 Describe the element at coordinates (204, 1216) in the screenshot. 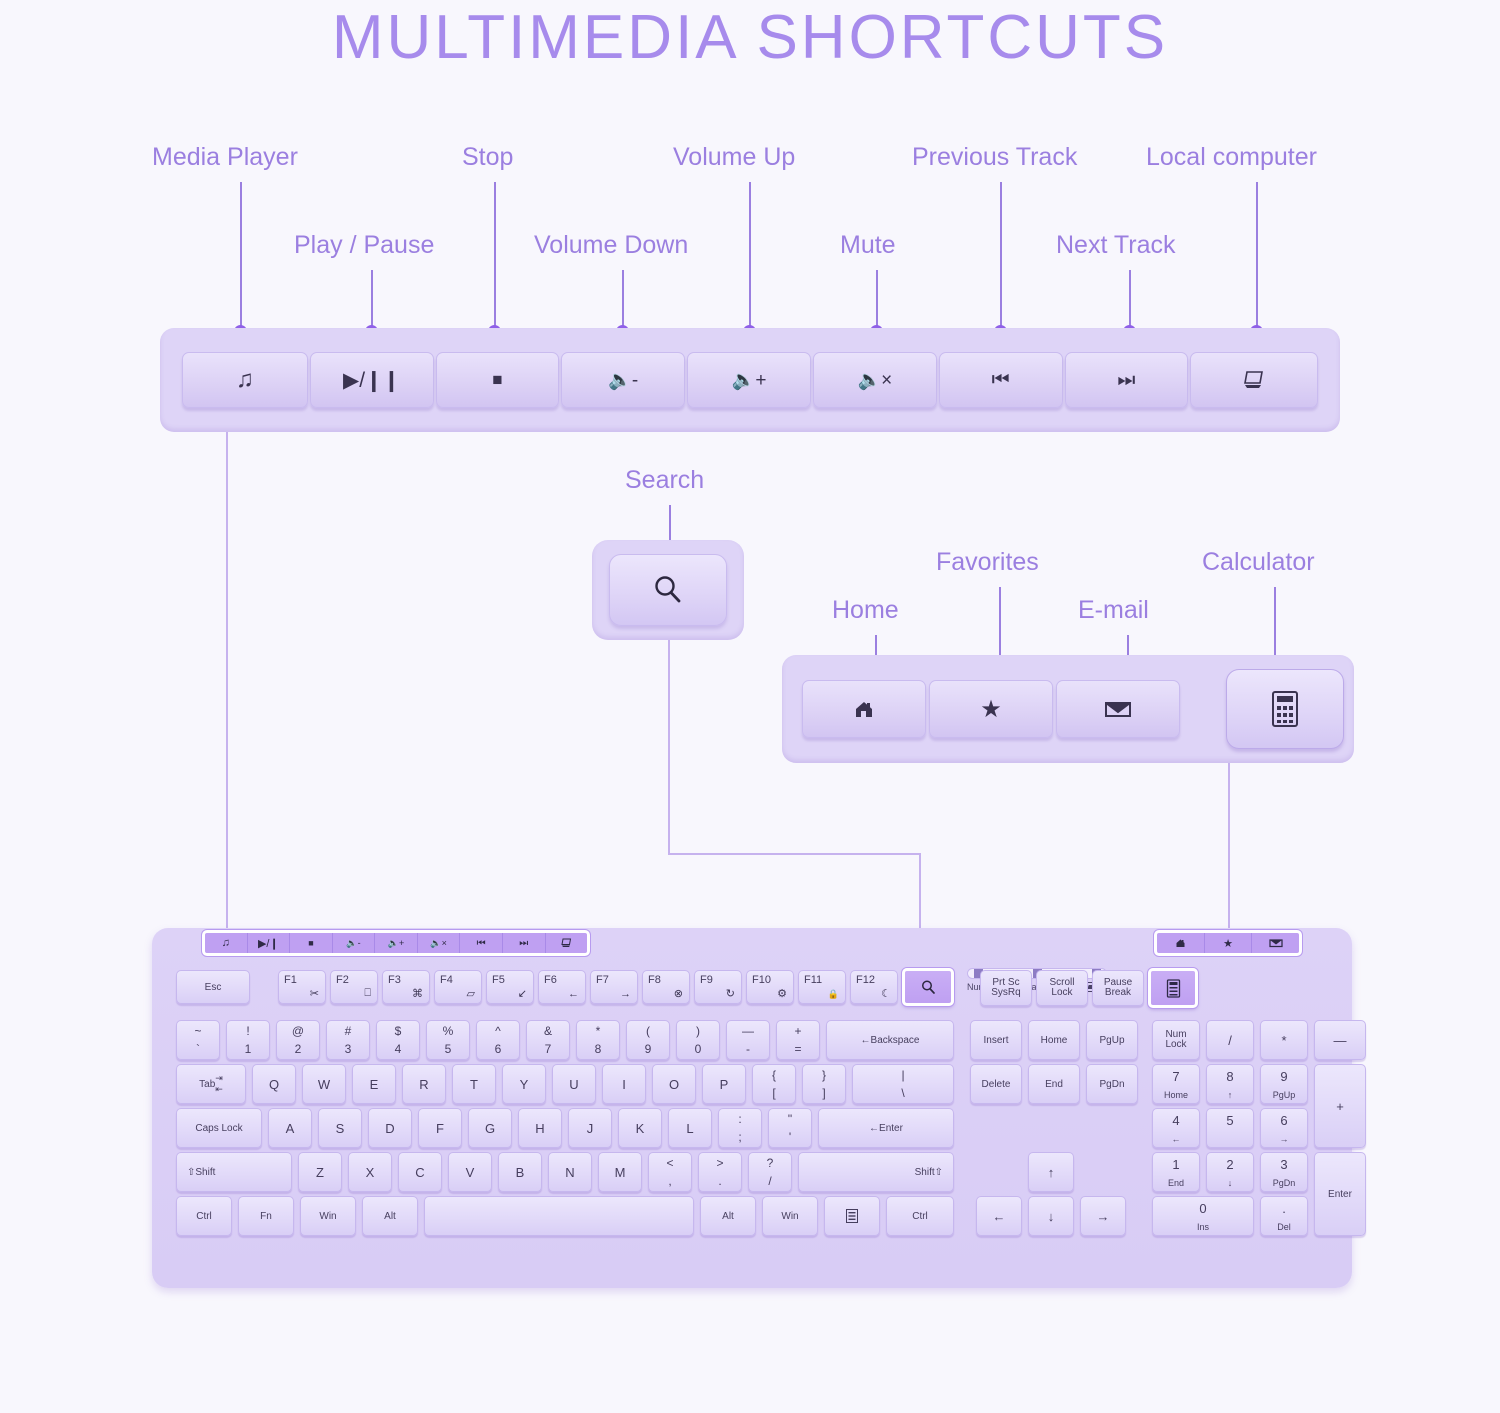

I see `key-ctrl-left: Ctrl` at that location.